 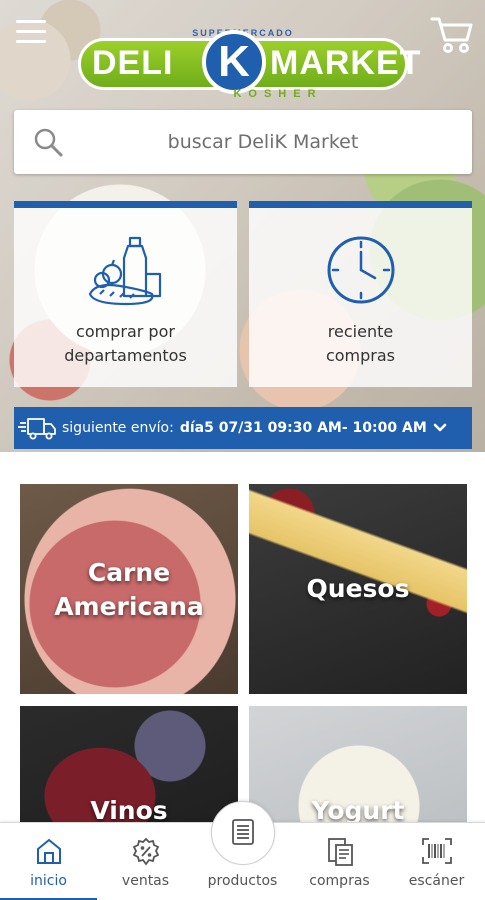 What do you see at coordinates (303, 428) in the screenshot?
I see `next-delivery-value: día5 07/31 09:30 AM- 10:00 AM` at bounding box center [303, 428].